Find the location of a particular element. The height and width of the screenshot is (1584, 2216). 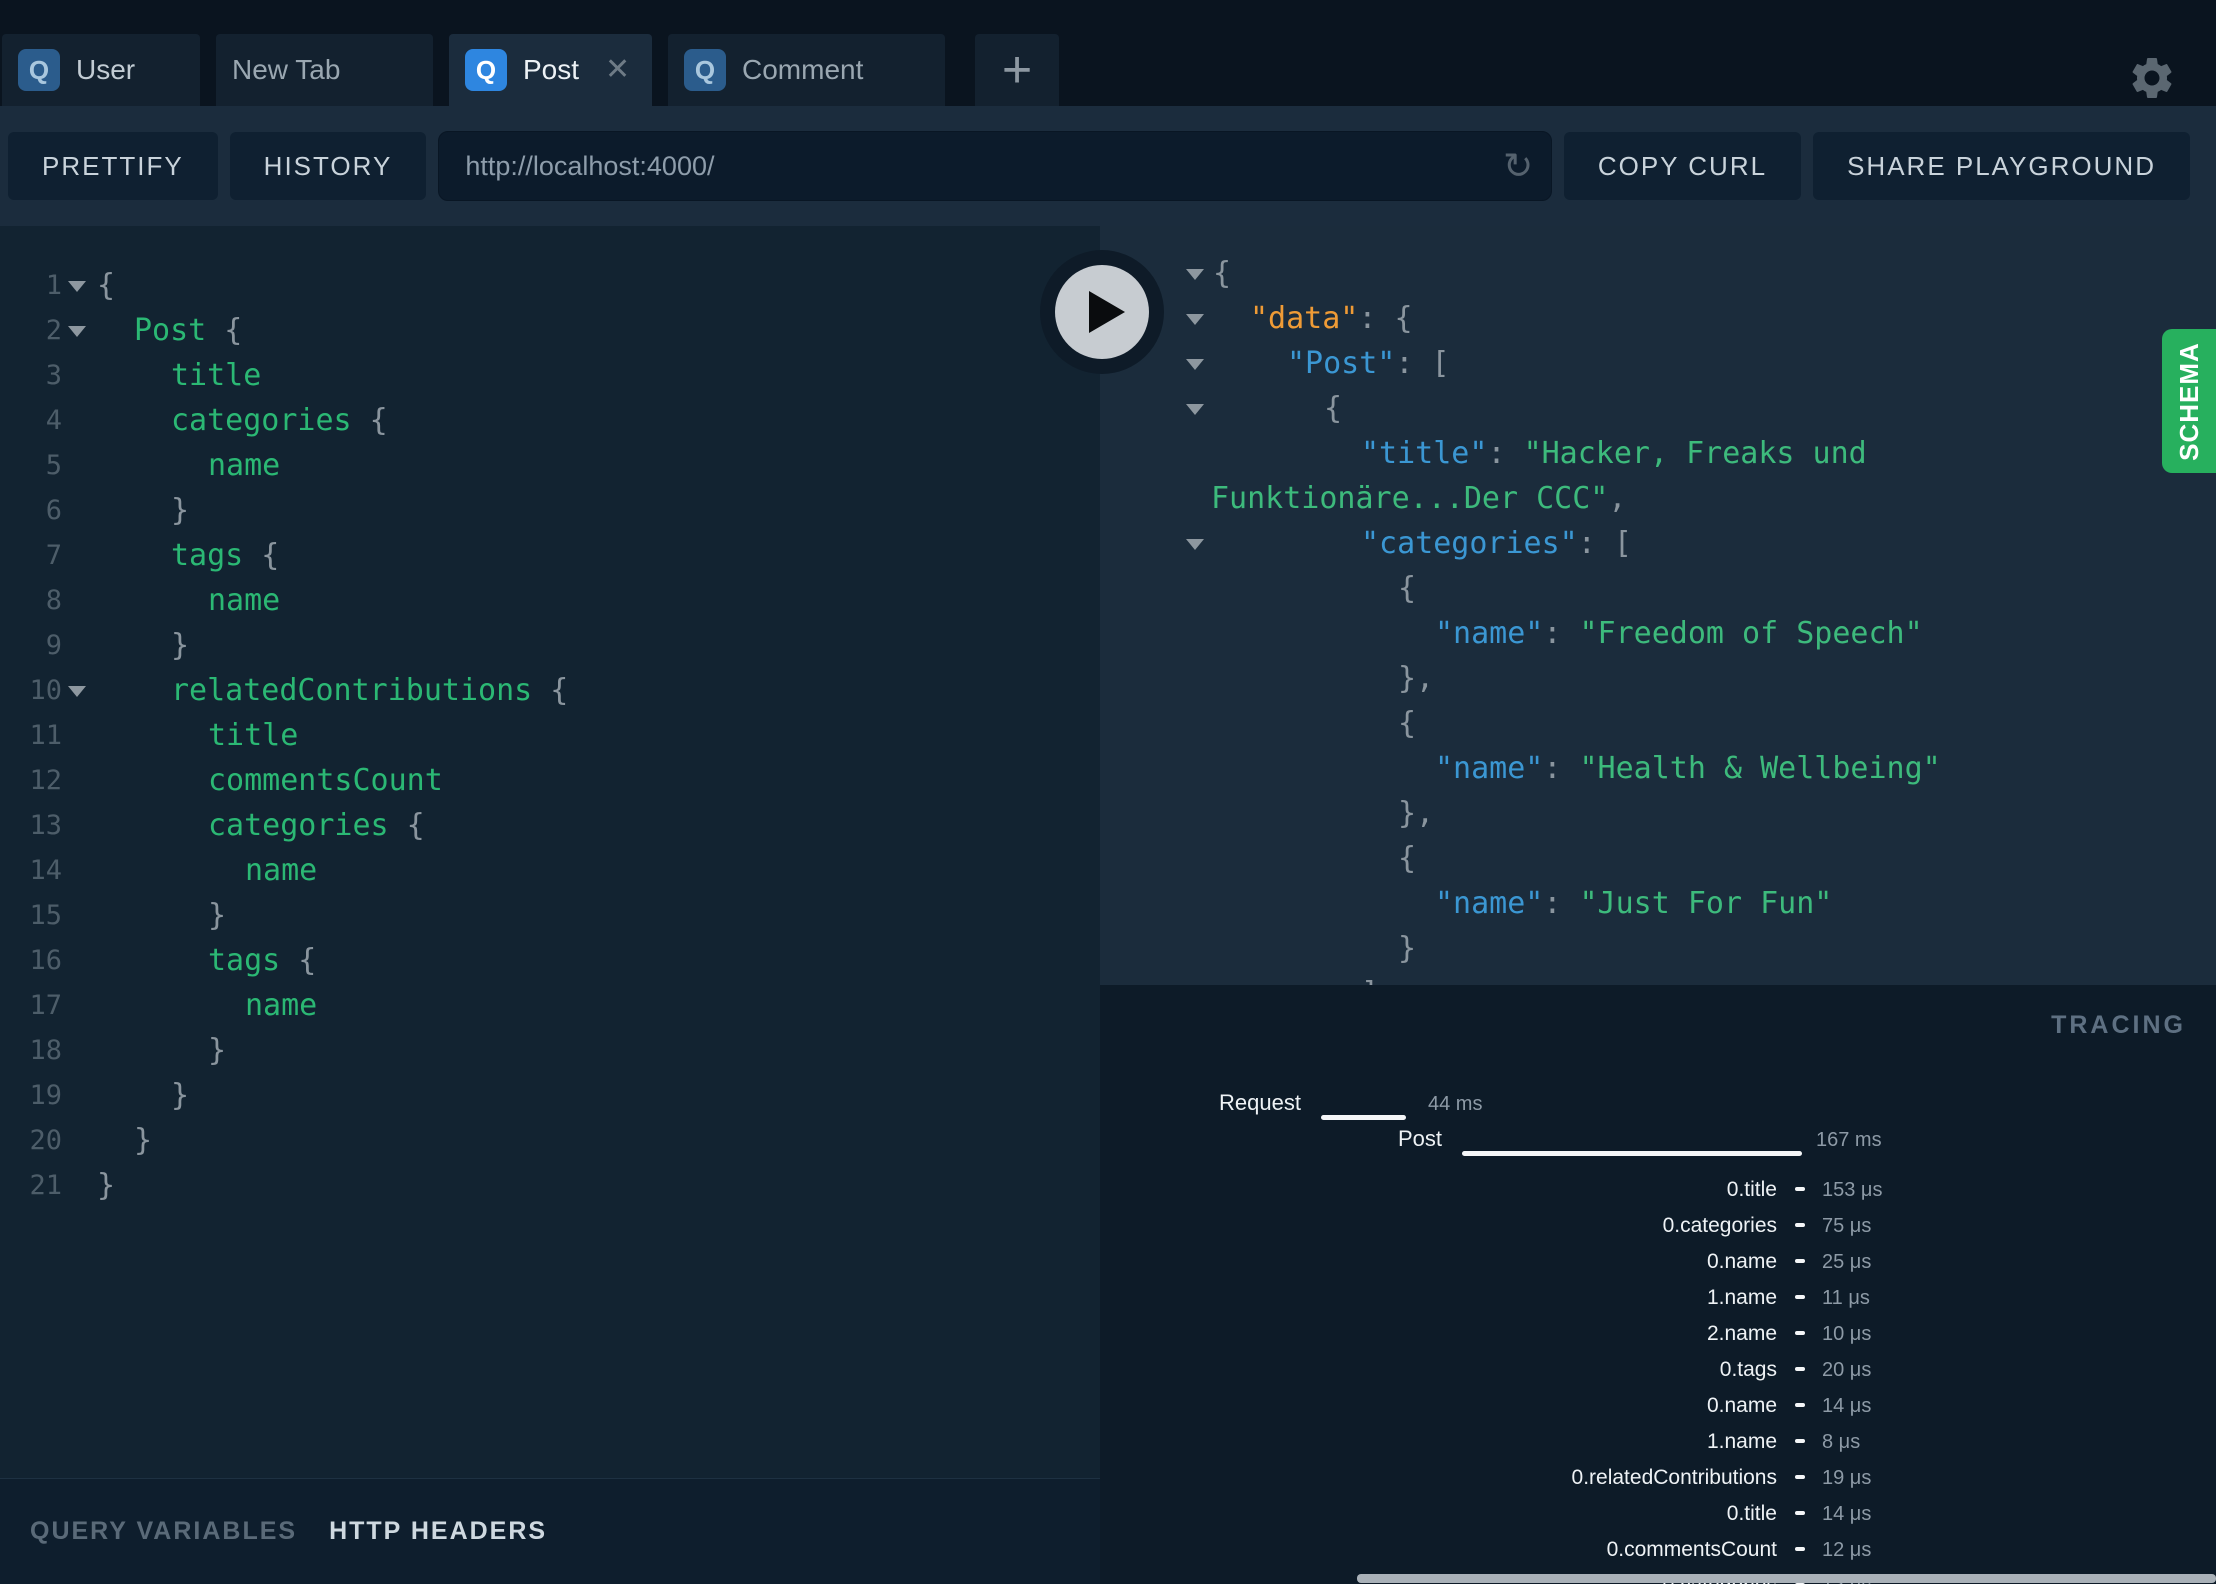

line-number: 7 is located at coordinates (53, 555).